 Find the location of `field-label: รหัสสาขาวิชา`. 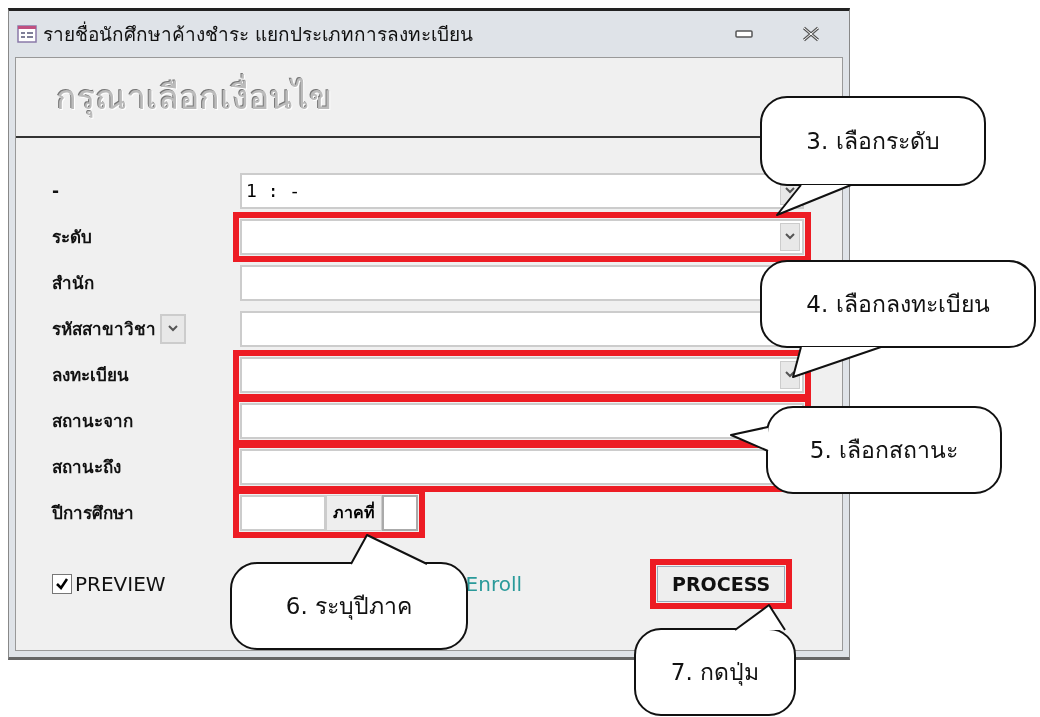

field-label: รหัสสาขาวิชา is located at coordinates (104, 329).